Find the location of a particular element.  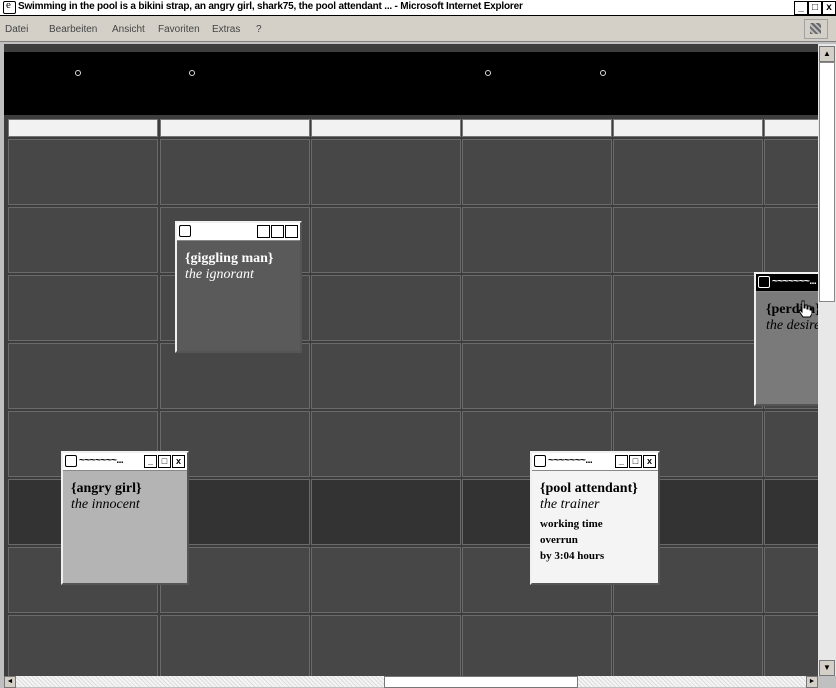

scroll-left-button: ◄ is located at coordinates (10, 682).